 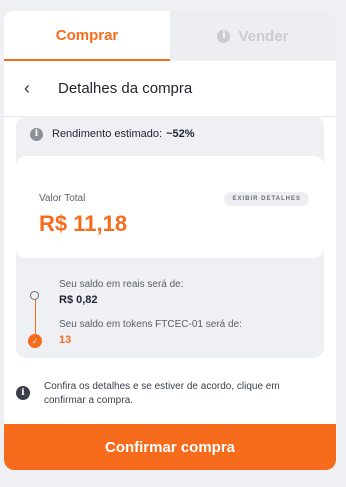 What do you see at coordinates (121, 284) in the screenshot?
I see `reais-balance-label: Seu saldo em reais será de:` at bounding box center [121, 284].